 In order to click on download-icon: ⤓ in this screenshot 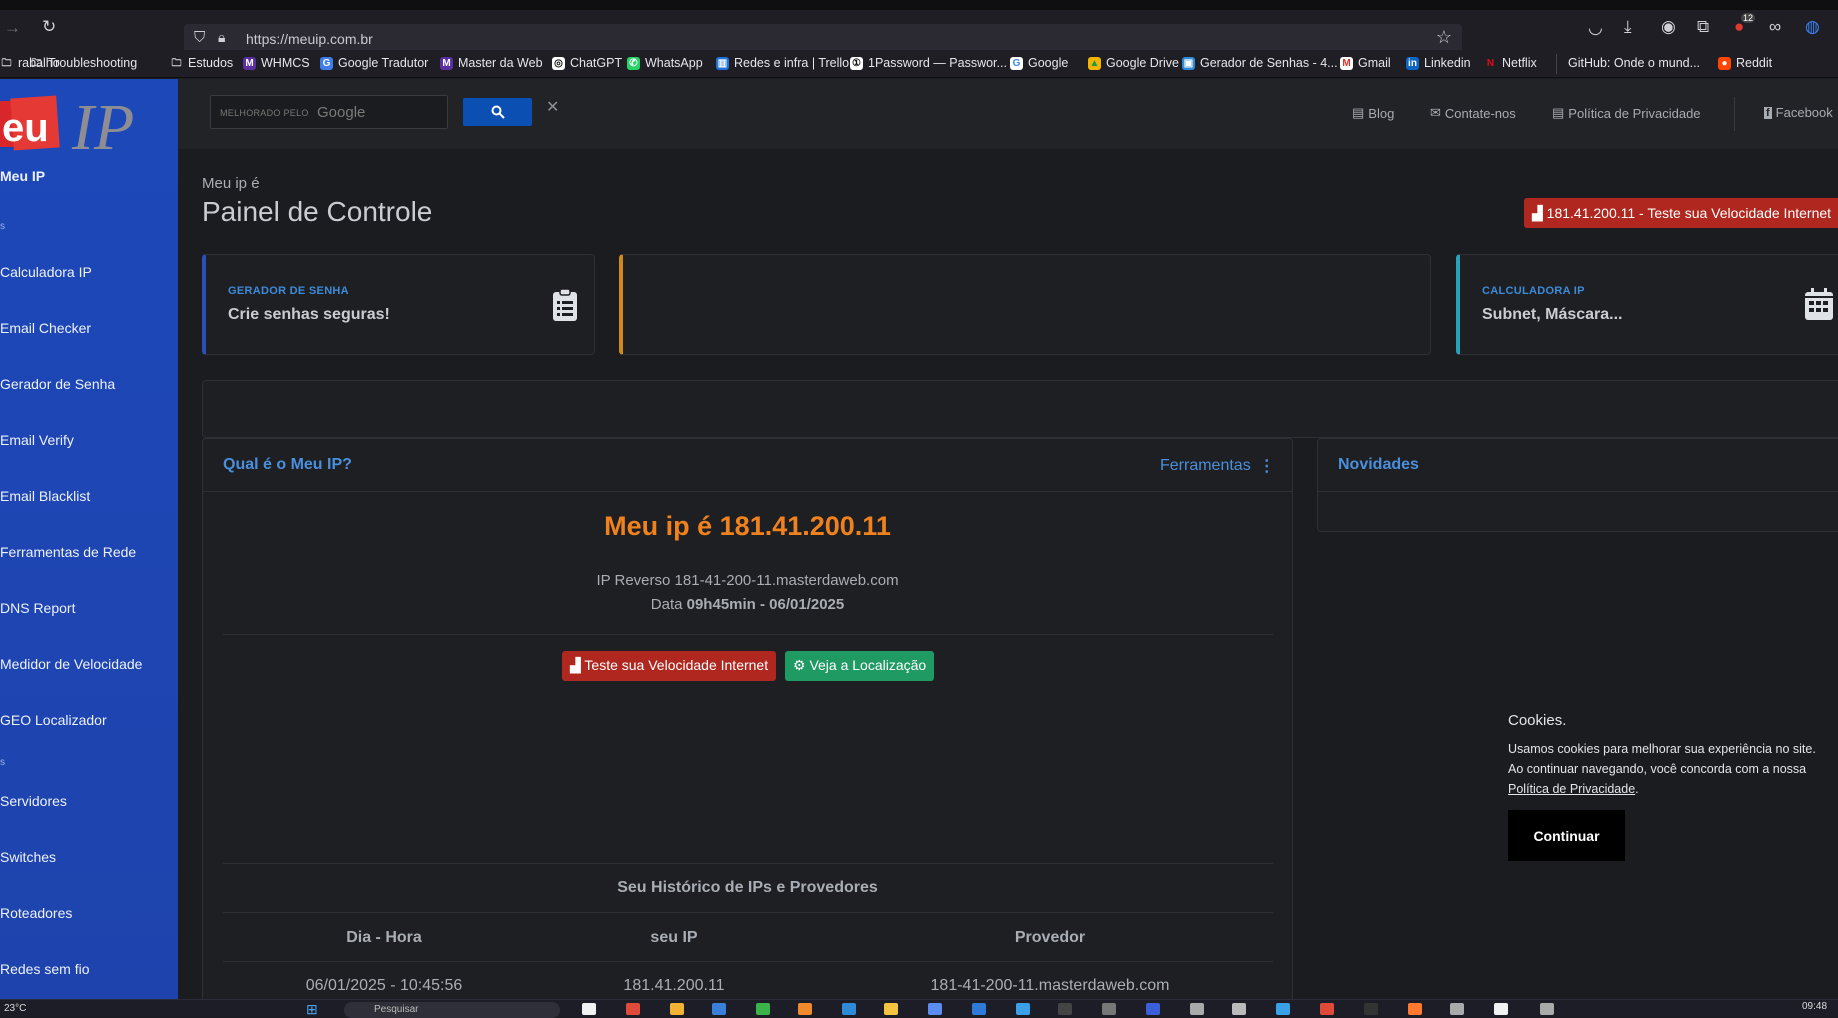, I will do `click(1628, 27)`.